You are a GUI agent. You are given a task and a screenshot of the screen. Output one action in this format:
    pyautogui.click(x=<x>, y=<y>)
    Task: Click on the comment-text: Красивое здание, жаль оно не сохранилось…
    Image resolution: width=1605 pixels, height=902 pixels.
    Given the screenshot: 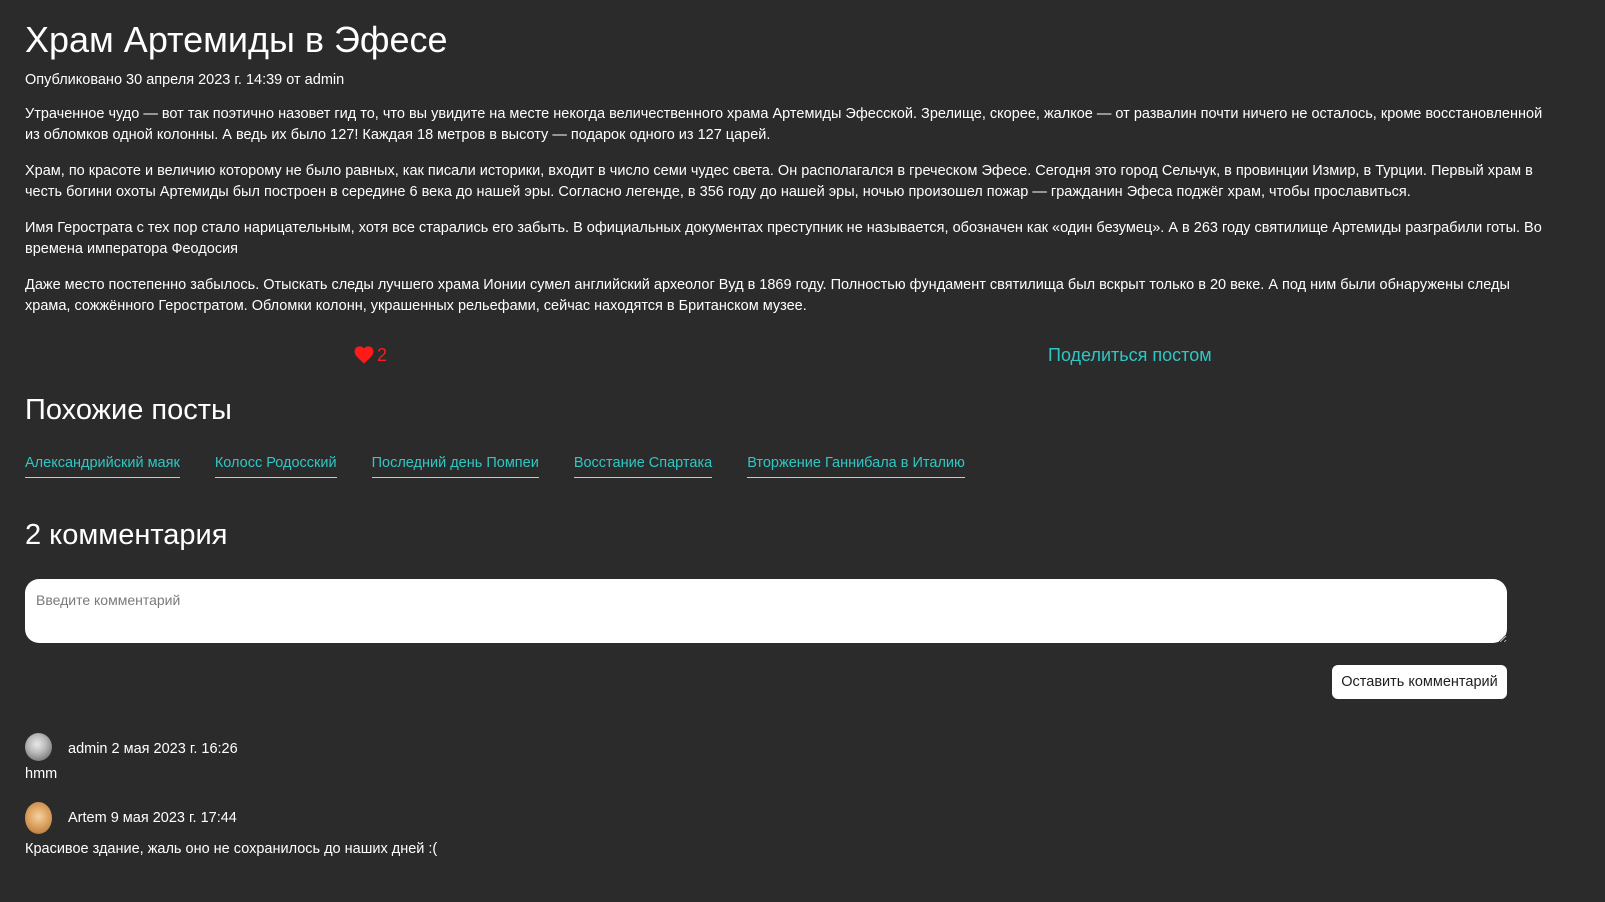 What is the action you would take?
    pyautogui.click(x=231, y=849)
    